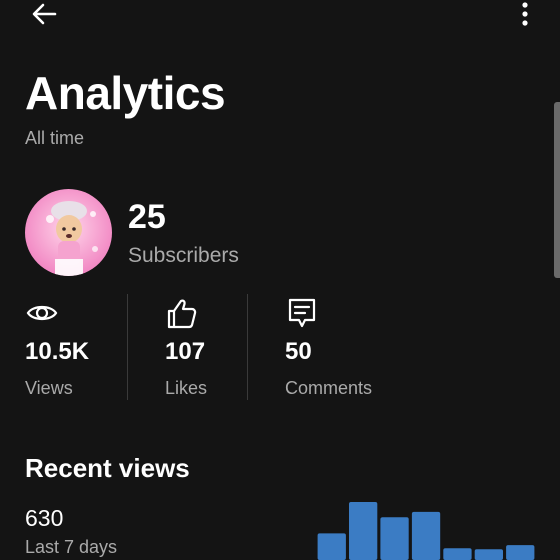  What do you see at coordinates (186, 388) in the screenshot?
I see `likes-label: Likes` at bounding box center [186, 388].